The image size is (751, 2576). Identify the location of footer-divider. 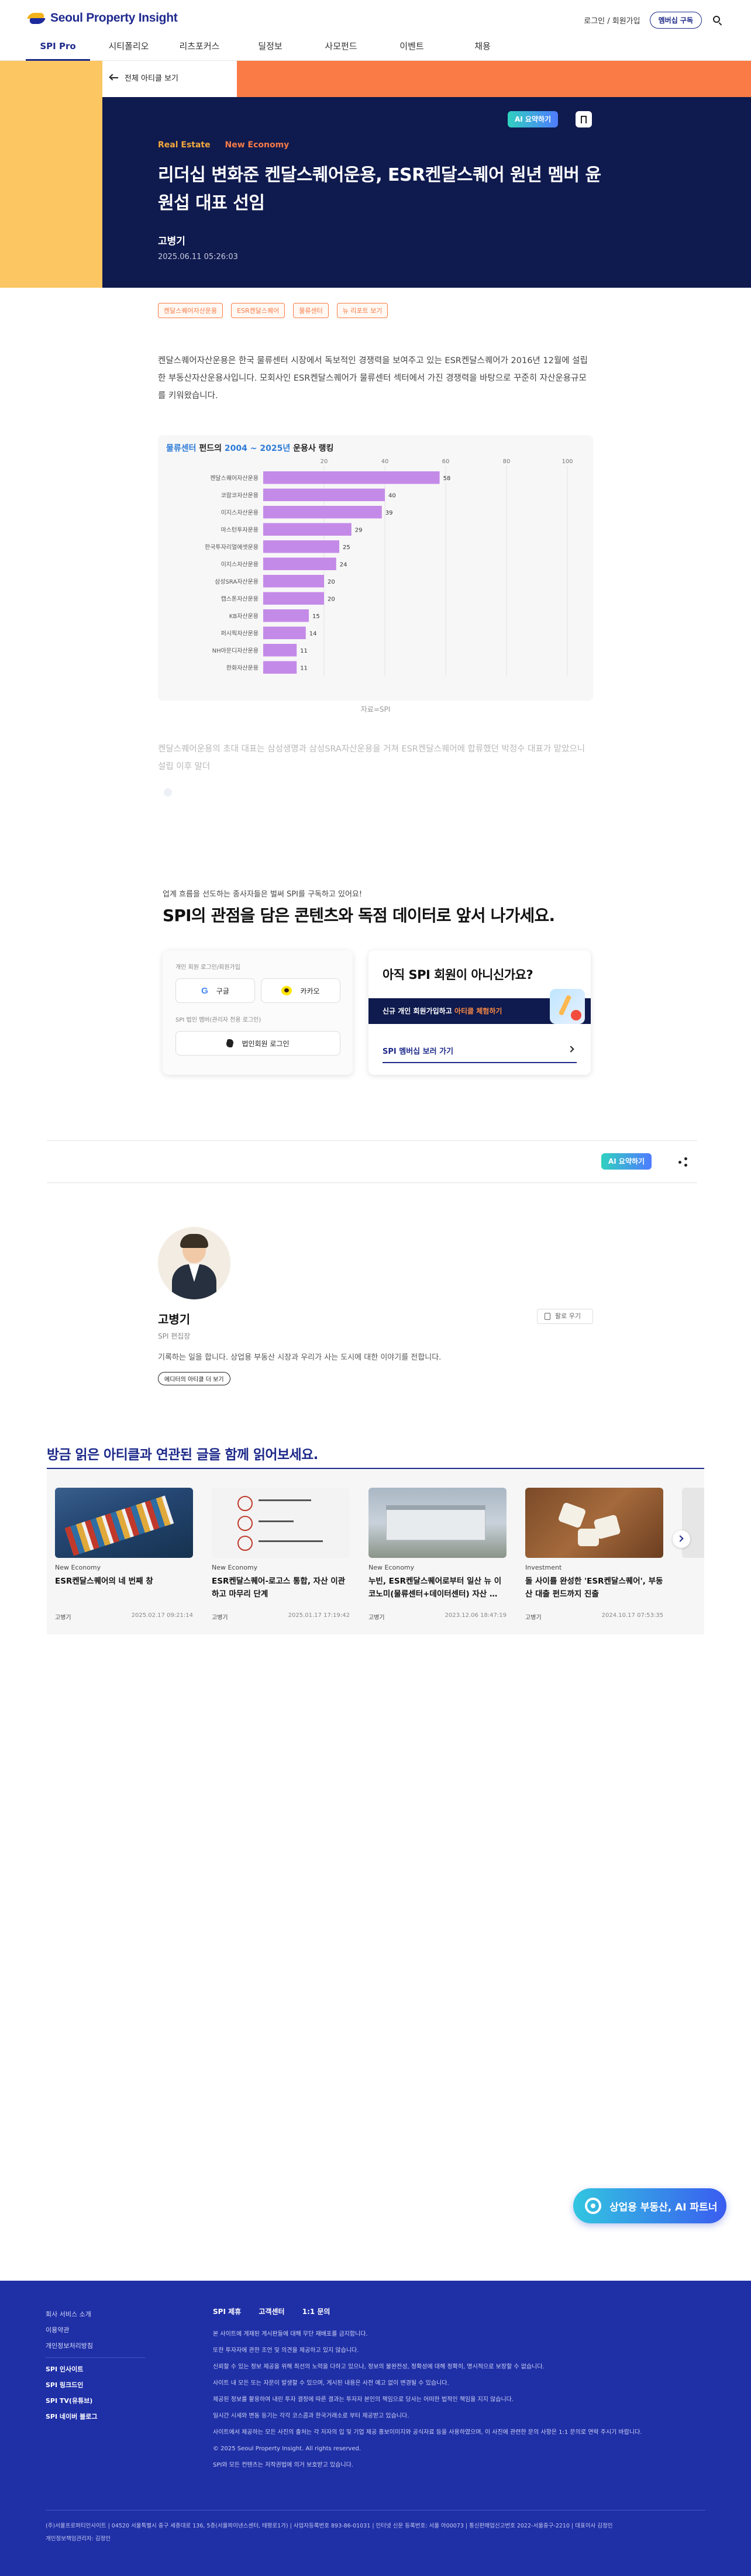
(95, 2358).